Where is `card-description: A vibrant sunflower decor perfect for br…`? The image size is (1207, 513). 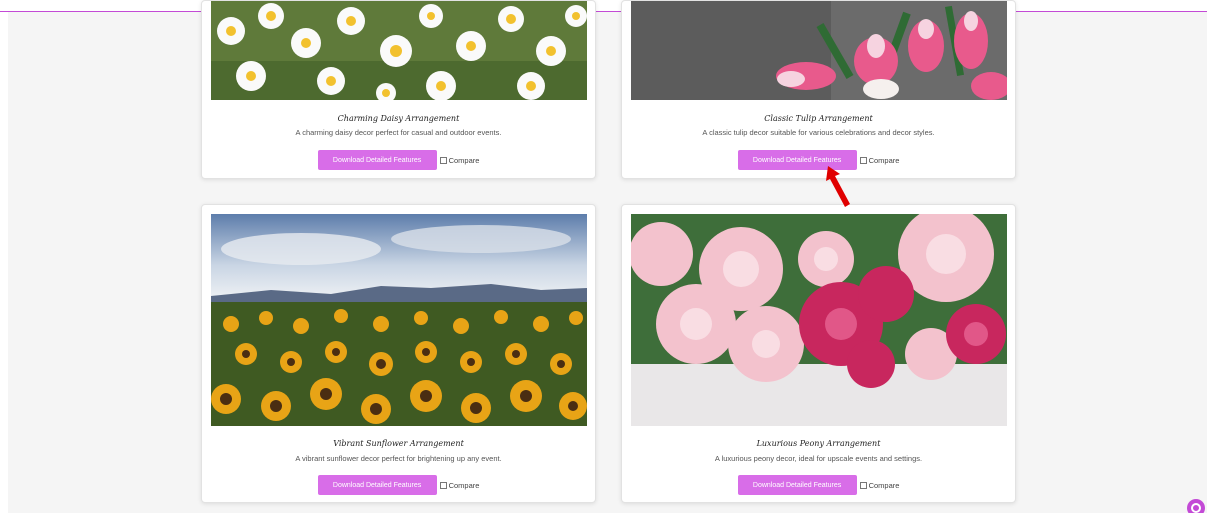
card-description: A vibrant sunflower decor perfect for br… is located at coordinates (398, 458).